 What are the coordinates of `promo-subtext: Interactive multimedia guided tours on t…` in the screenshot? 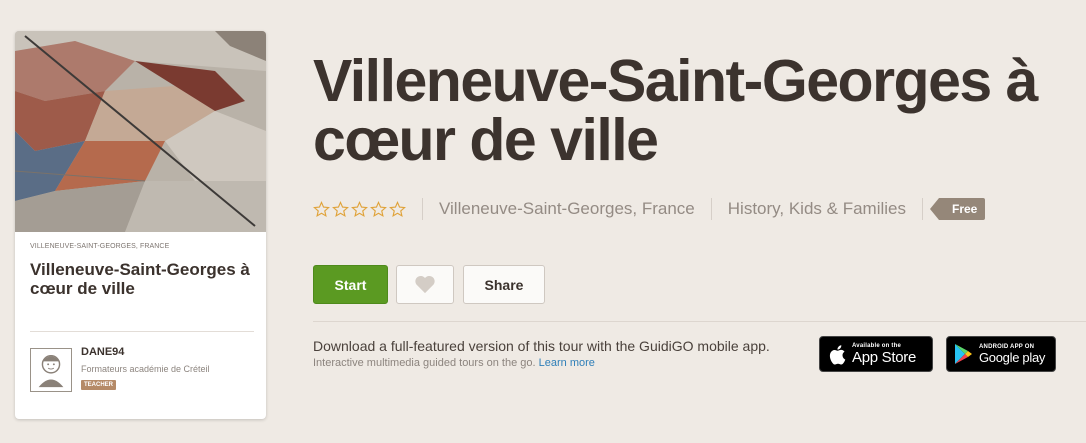 It's located at (454, 363).